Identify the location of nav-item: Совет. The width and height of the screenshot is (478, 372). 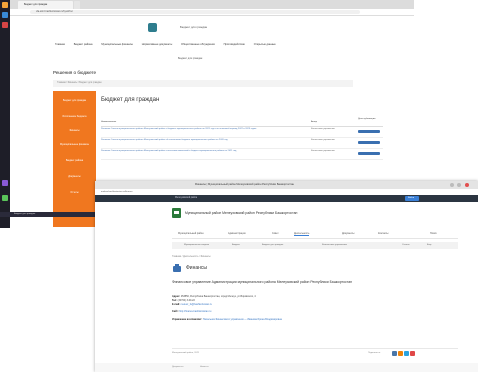
(275, 233).